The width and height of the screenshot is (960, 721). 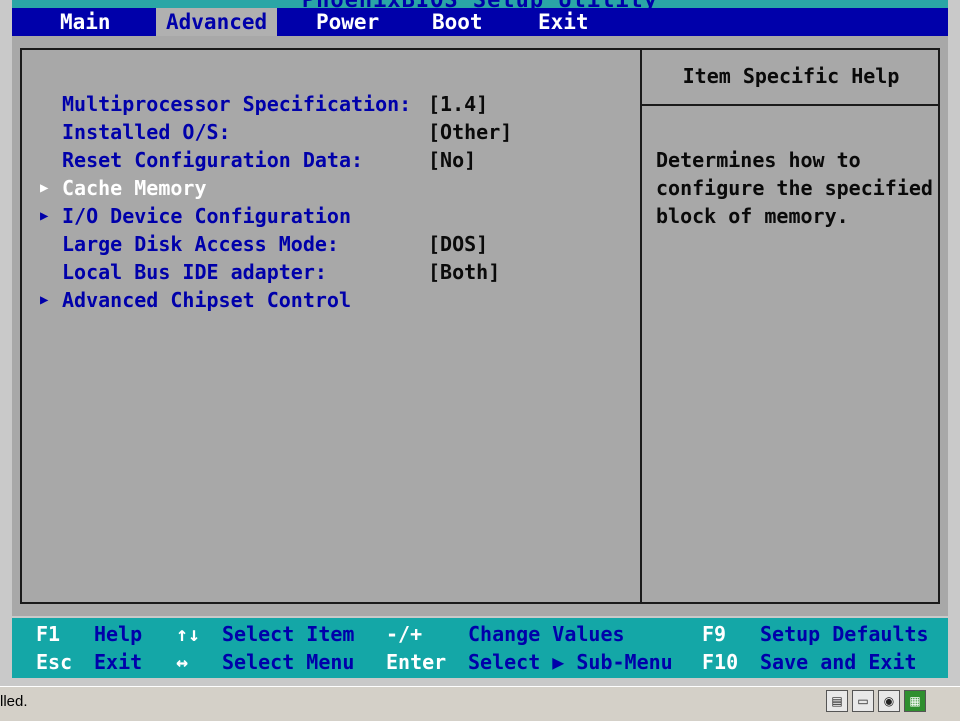 I want to click on setting-row: Installed O/S: [Other], so click(x=335, y=132).